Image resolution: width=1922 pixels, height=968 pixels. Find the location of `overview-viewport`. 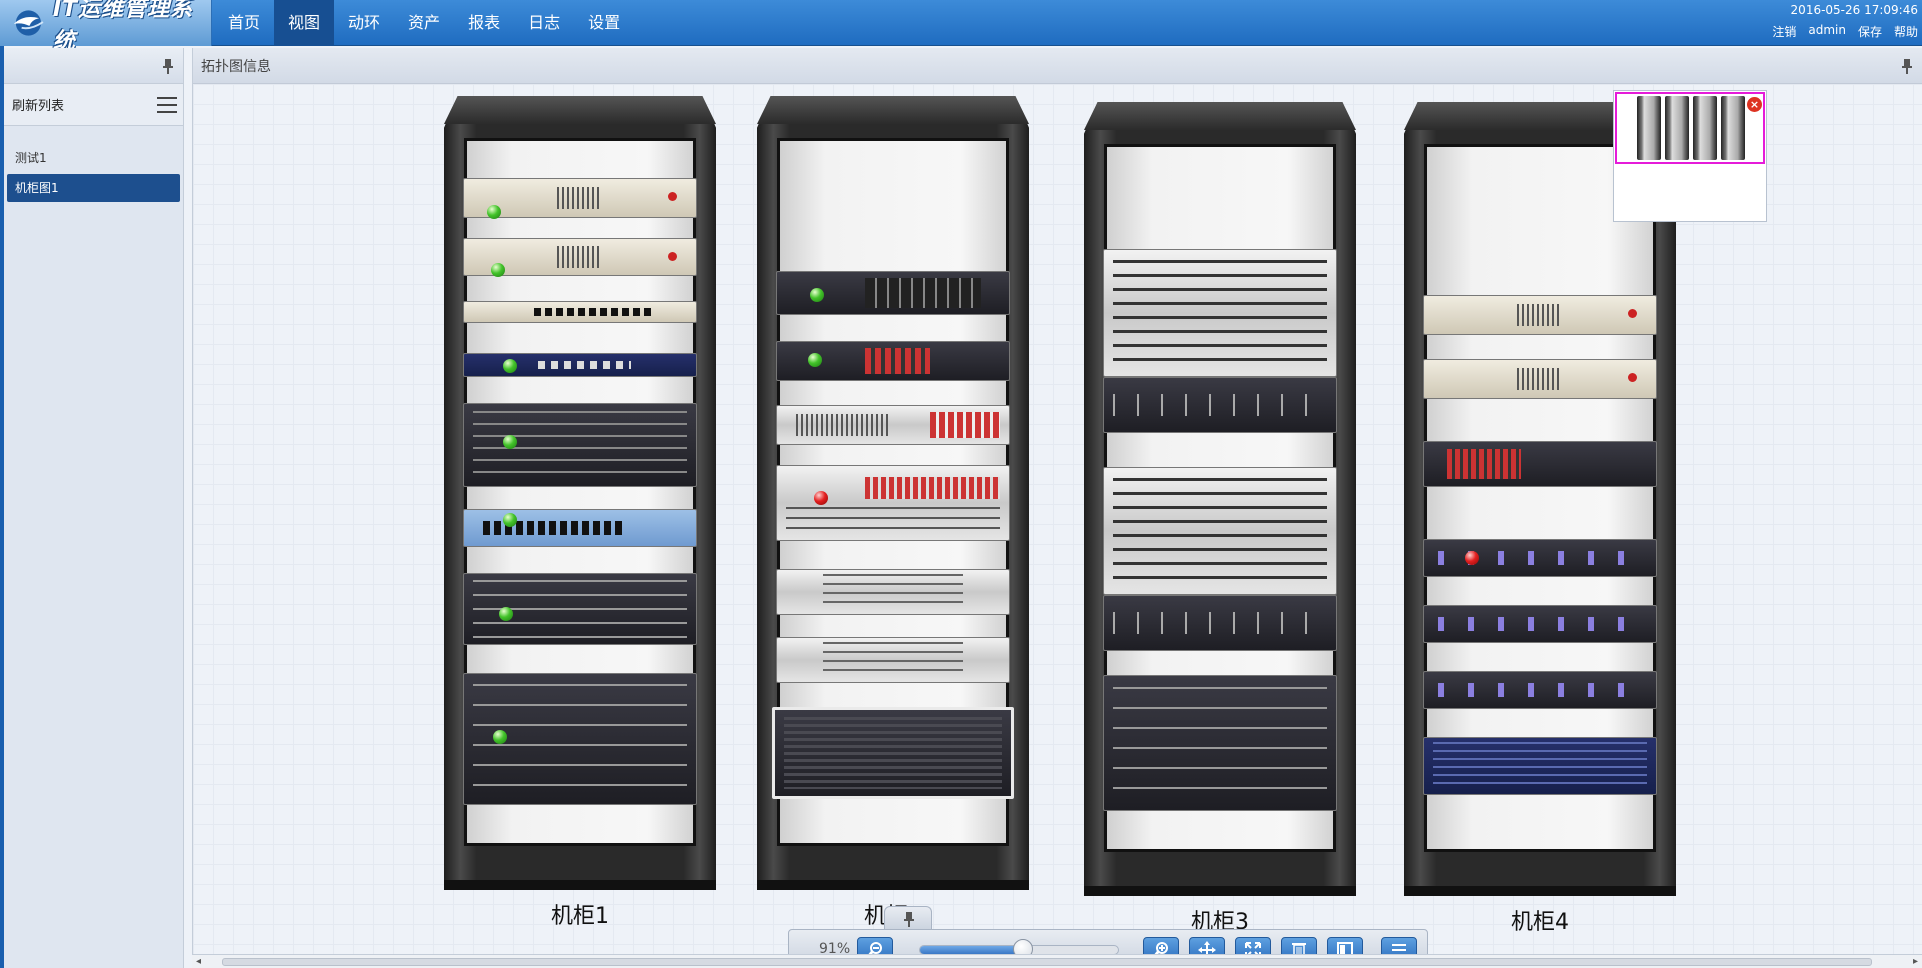

overview-viewport is located at coordinates (1690, 128).